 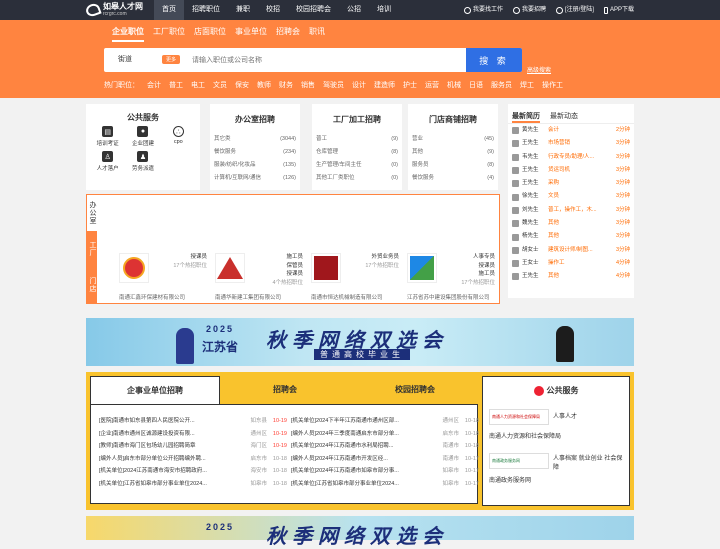 I want to click on resume-row: 胡女士 建筑设计师/制图... 3分钟, so click(x=571, y=250).